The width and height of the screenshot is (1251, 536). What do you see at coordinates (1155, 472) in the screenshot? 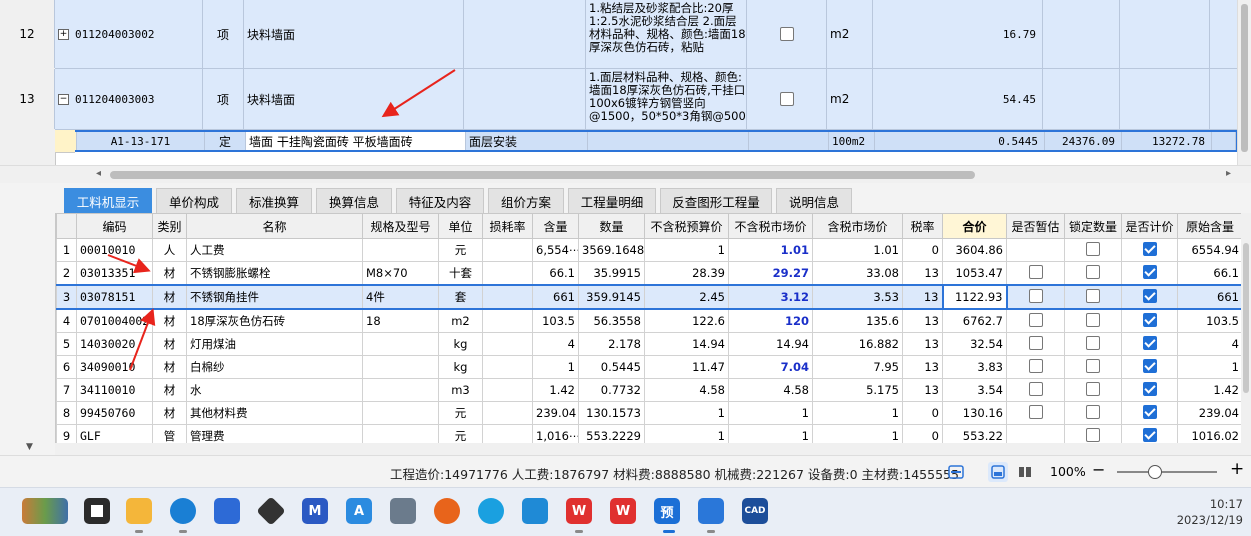
I see `zoom-slider-handle` at bounding box center [1155, 472].